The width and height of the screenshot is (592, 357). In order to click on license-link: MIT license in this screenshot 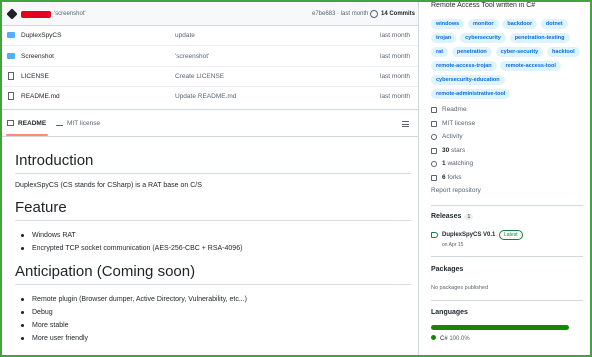, I will do `click(453, 127)`.